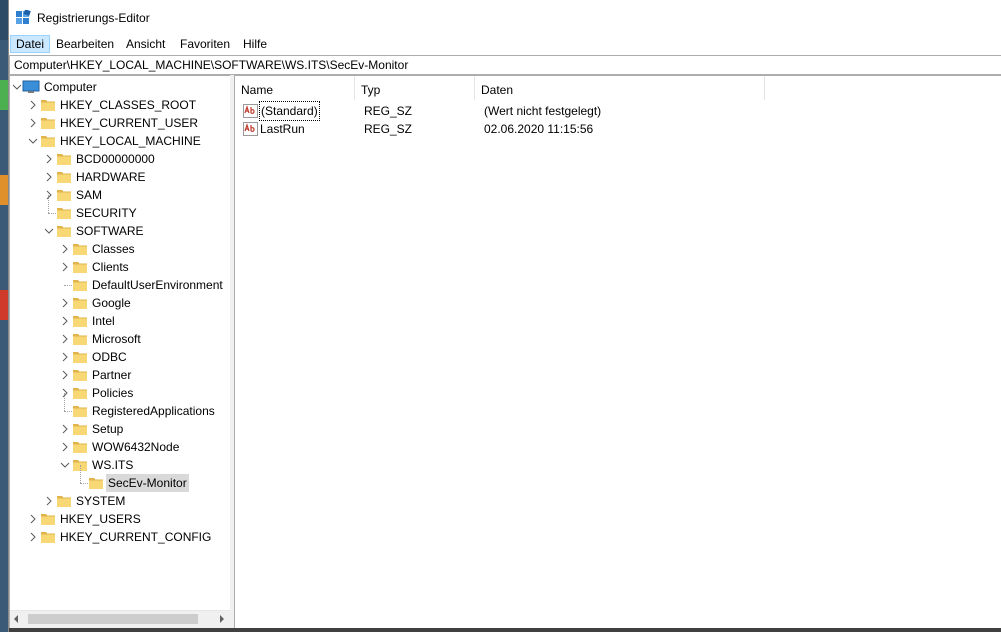 This screenshot has height=632, width=1001. What do you see at coordinates (120, 321) in the screenshot?
I see `tree-node: Intel` at bounding box center [120, 321].